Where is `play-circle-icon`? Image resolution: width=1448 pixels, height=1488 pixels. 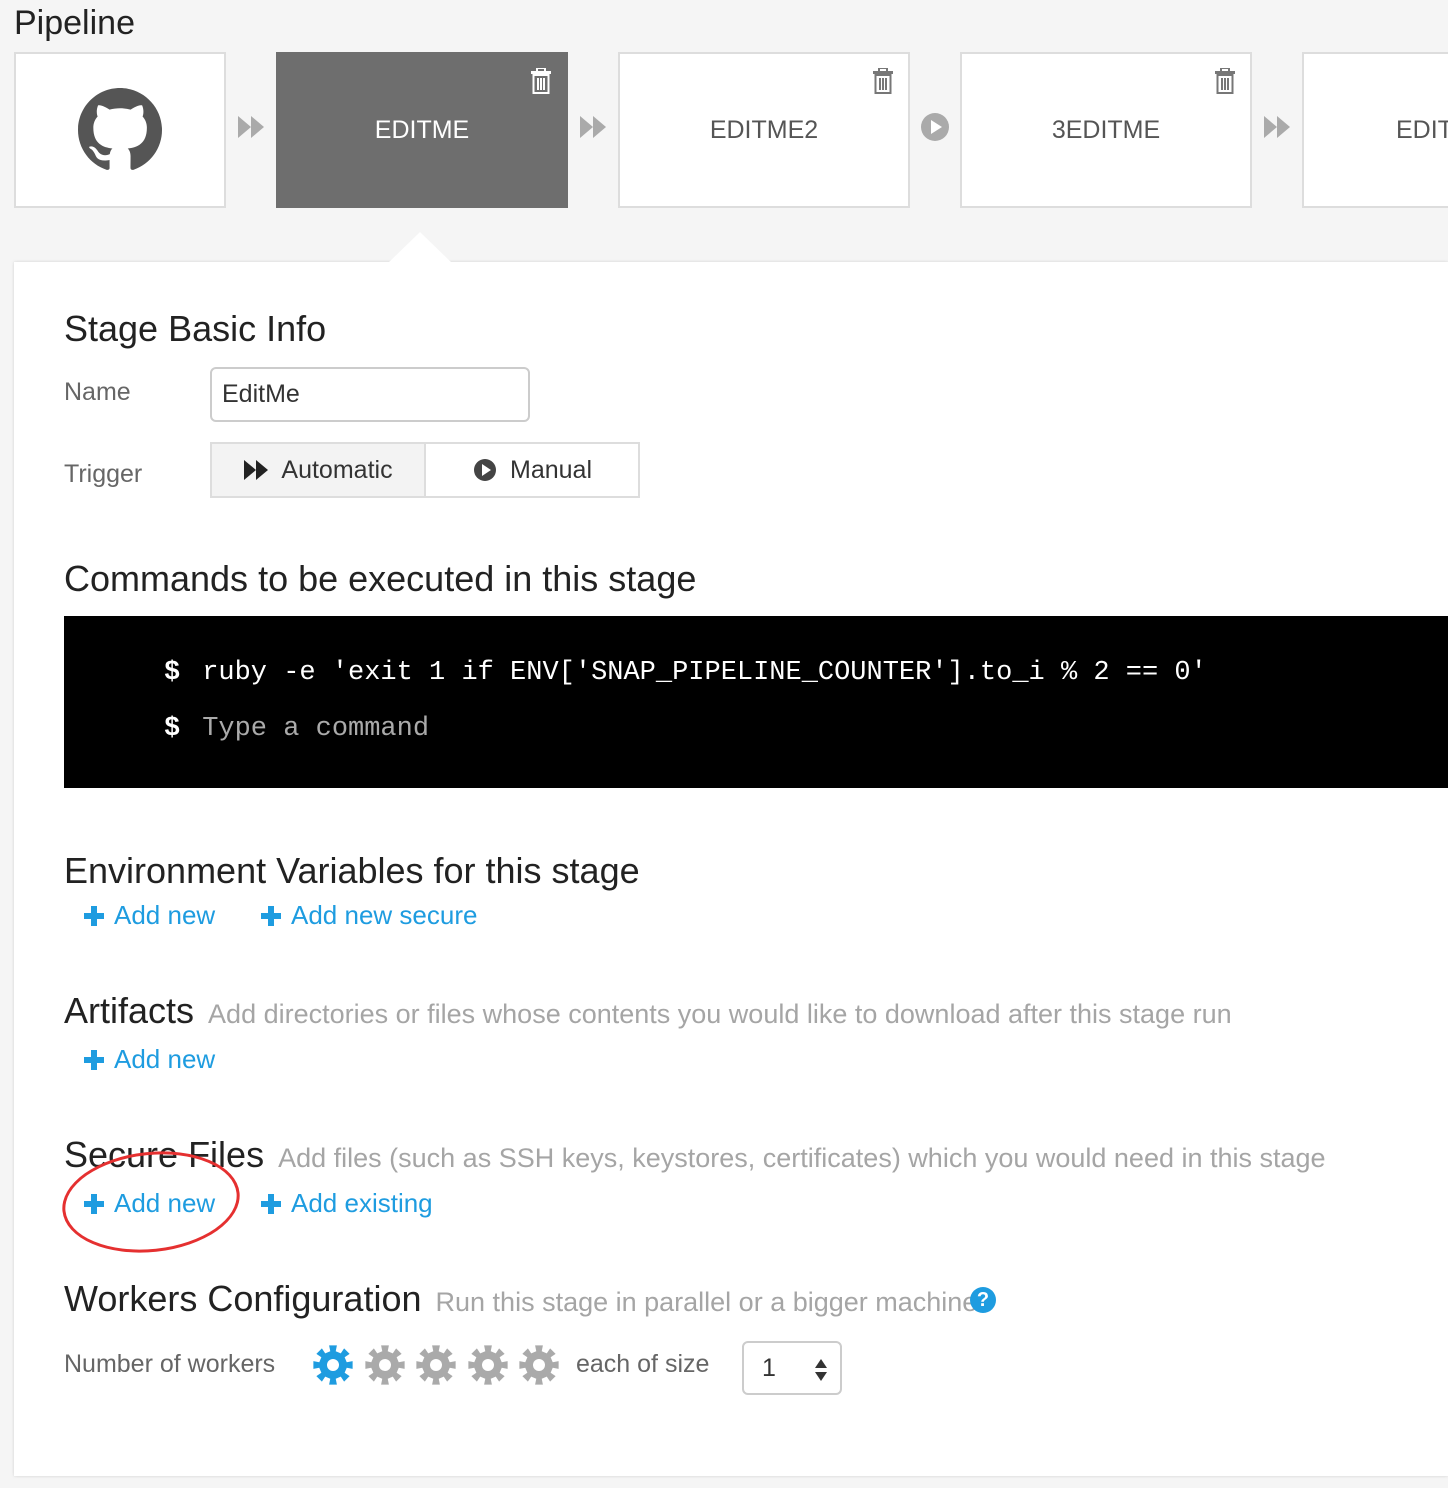 play-circle-icon is located at coordinates (485, 470).